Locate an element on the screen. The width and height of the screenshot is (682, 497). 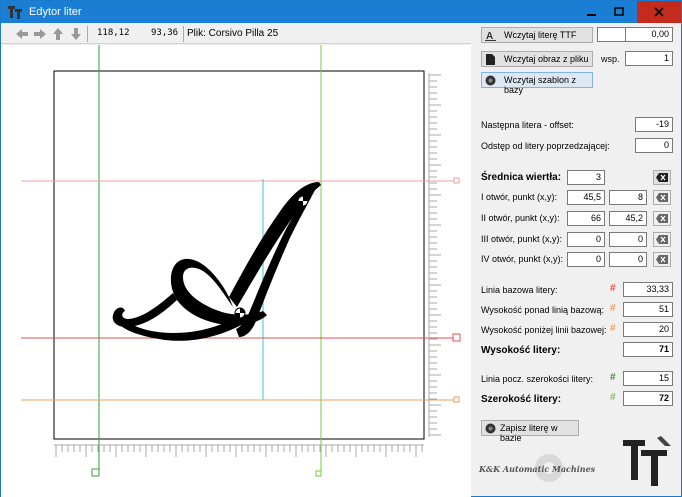
hole-3-label: III otwór, punkt (x,y): is located at coordinates (522, 239).